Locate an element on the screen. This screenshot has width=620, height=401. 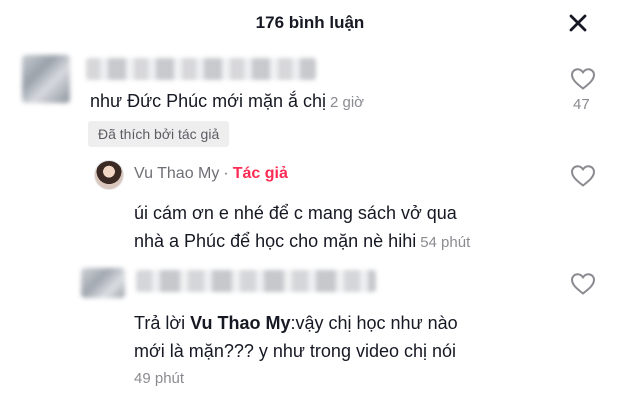
reply-username: Vu Thao My is located at coordinates (176, 173).